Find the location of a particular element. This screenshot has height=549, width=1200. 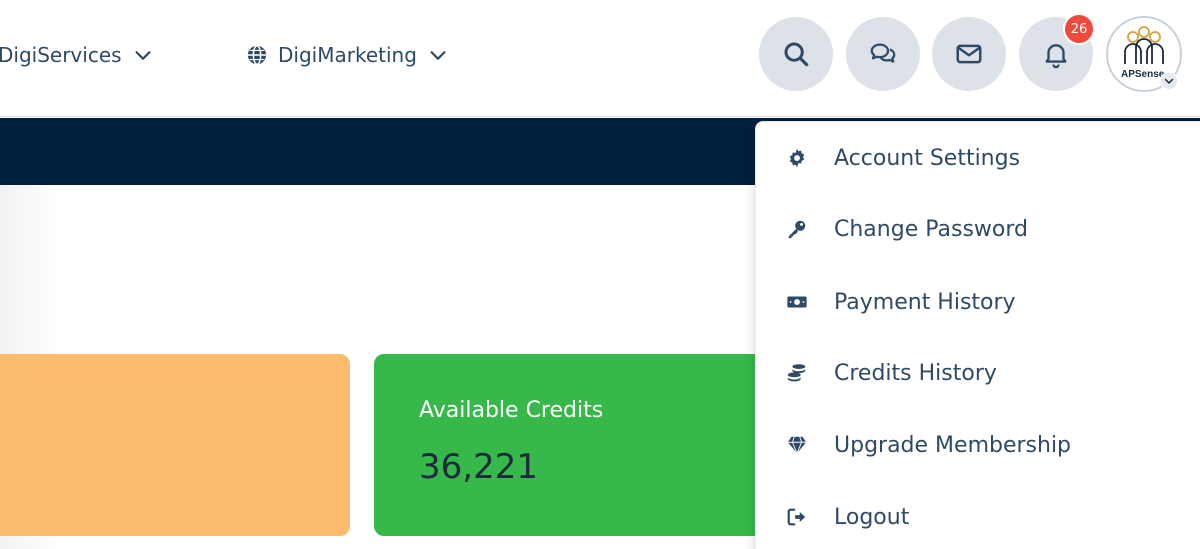

menu-item-label: Logout is located at coordinates (872, 517).